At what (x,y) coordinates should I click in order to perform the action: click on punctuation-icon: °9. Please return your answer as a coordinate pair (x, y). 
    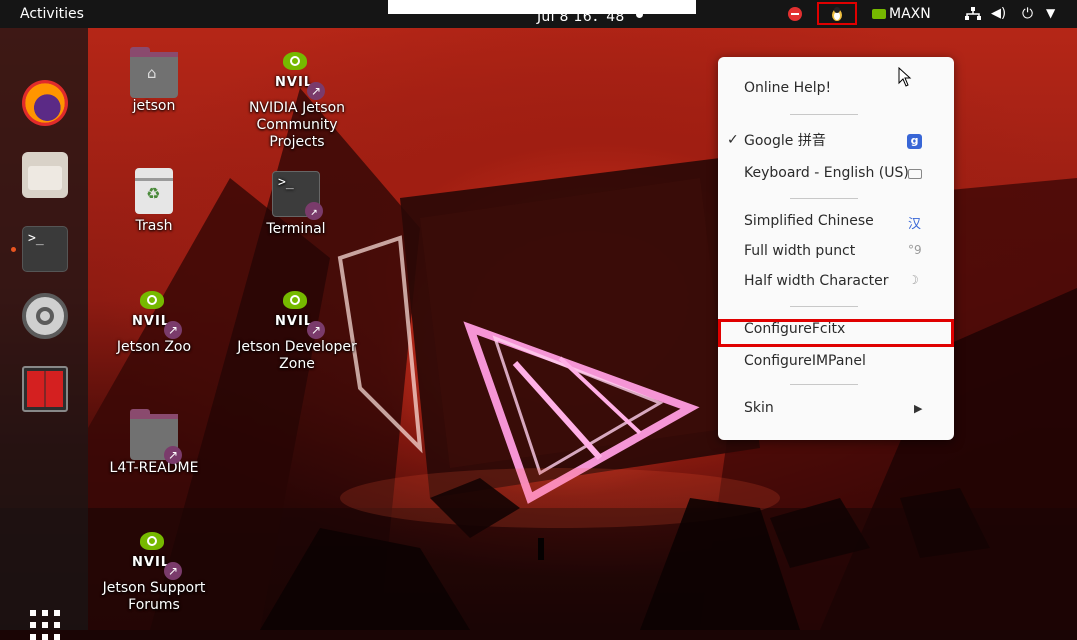
    Looking at the image, I should click on (915, 250).